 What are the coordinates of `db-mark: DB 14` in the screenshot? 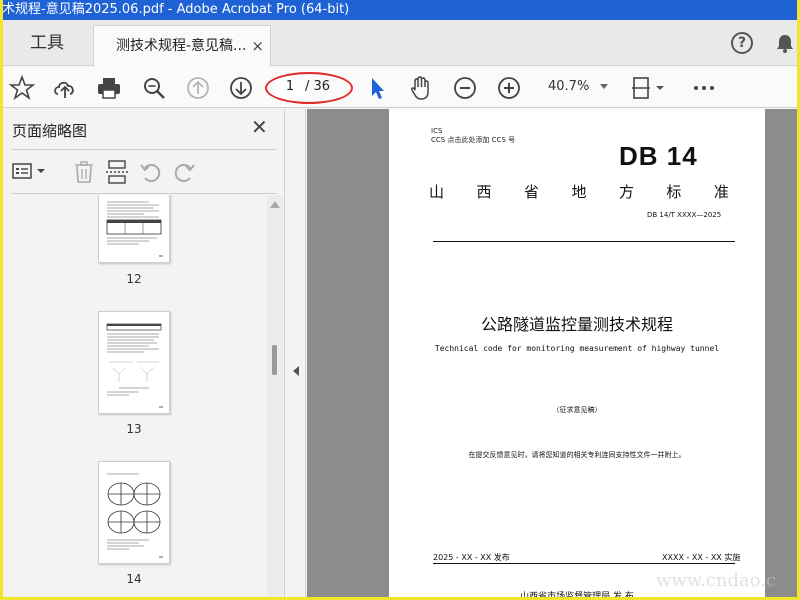 It's located at (658, 156).